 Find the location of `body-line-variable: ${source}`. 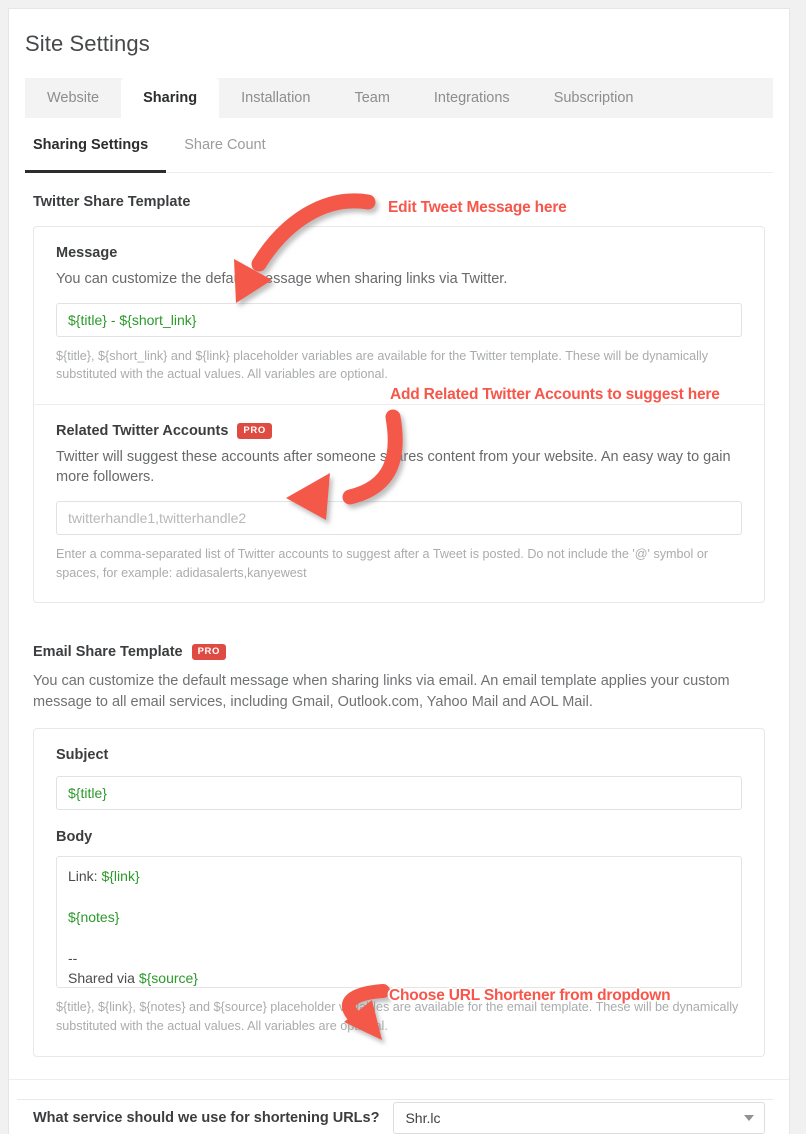

body-line-variable: ${source} is located at coordinates (168, 977).